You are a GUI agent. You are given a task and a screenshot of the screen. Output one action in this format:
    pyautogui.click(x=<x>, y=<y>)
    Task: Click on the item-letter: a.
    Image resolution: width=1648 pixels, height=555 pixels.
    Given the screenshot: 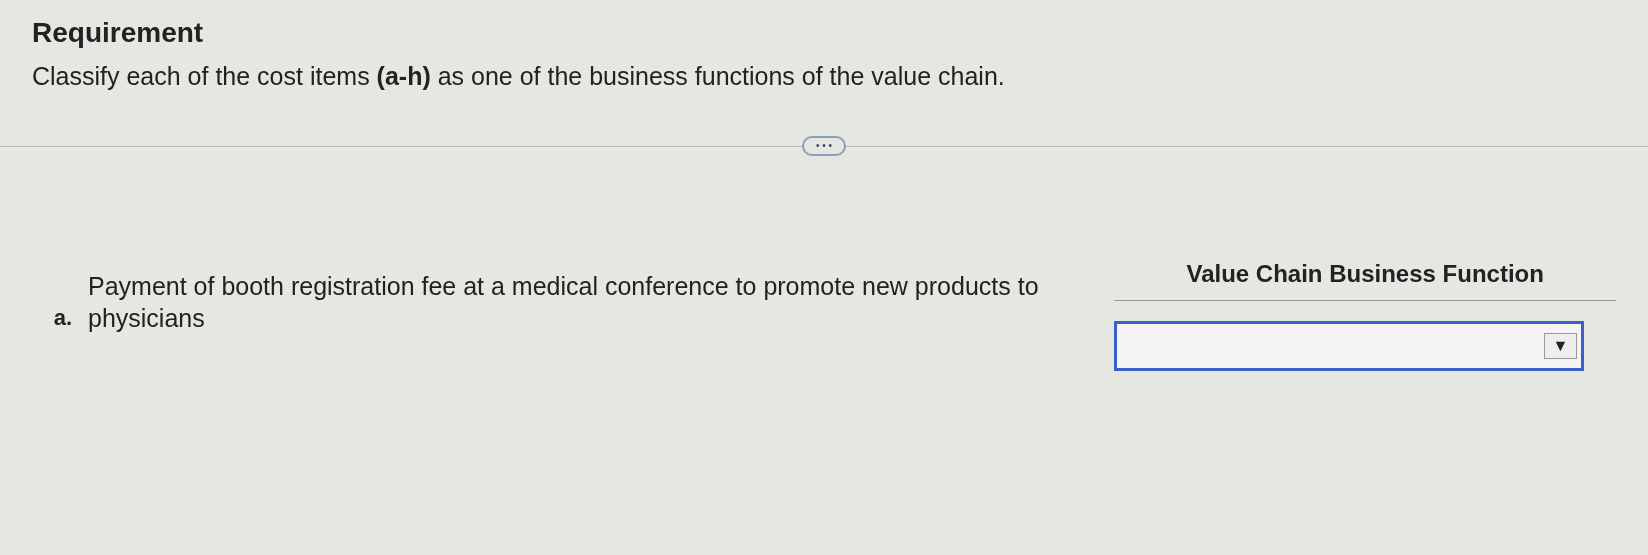 What is the action you would take?
    pyautogui.click(x=62, y=317)
    